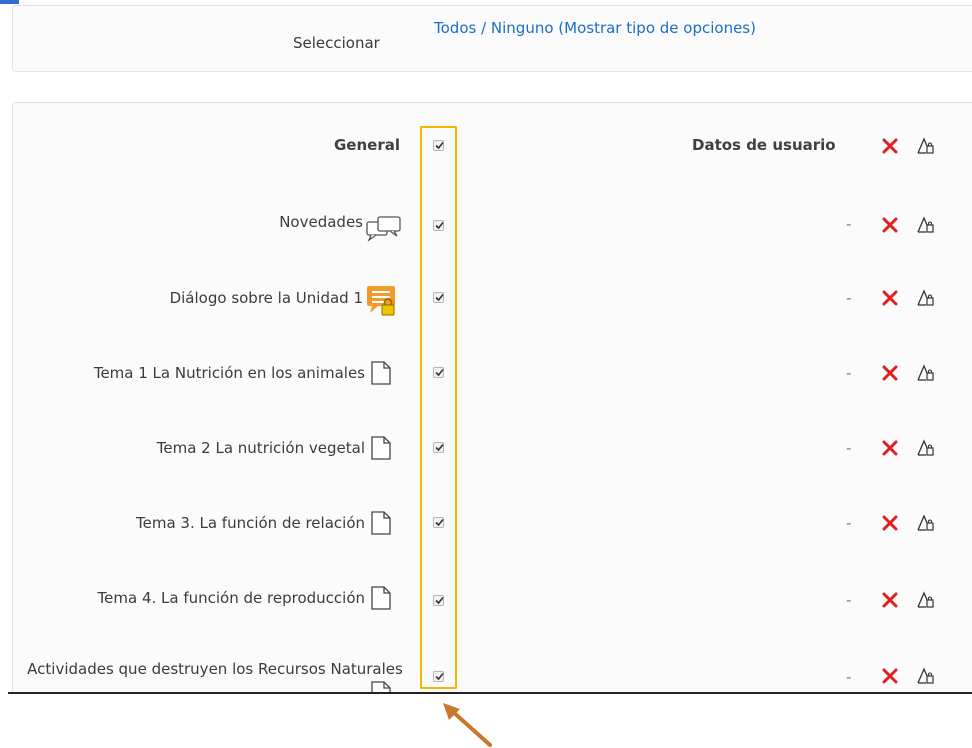 This screenshot has width=972, height=748. Describe the element at coordinates (764, 145) in the screenshot. I see `user-data-header: Datos de usuario` at that location.